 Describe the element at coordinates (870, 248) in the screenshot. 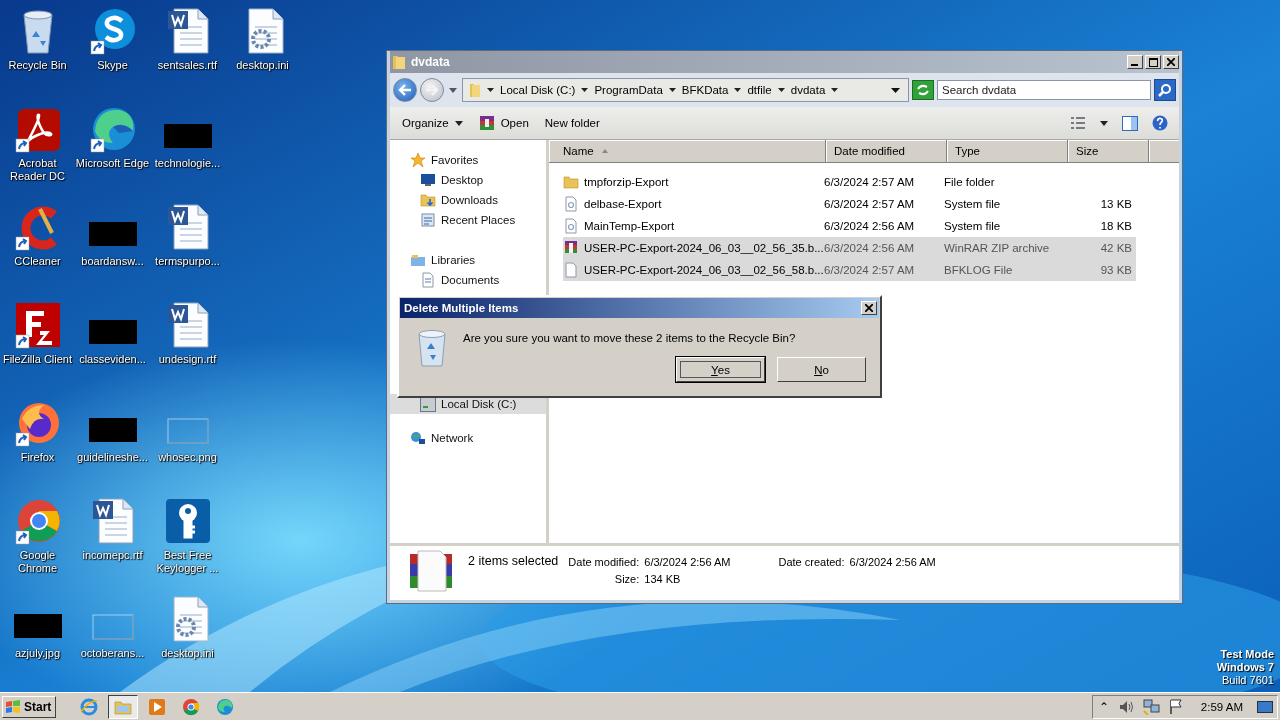

I see `table-cell-text: 6/3/2024 2:56 AM` at that location.